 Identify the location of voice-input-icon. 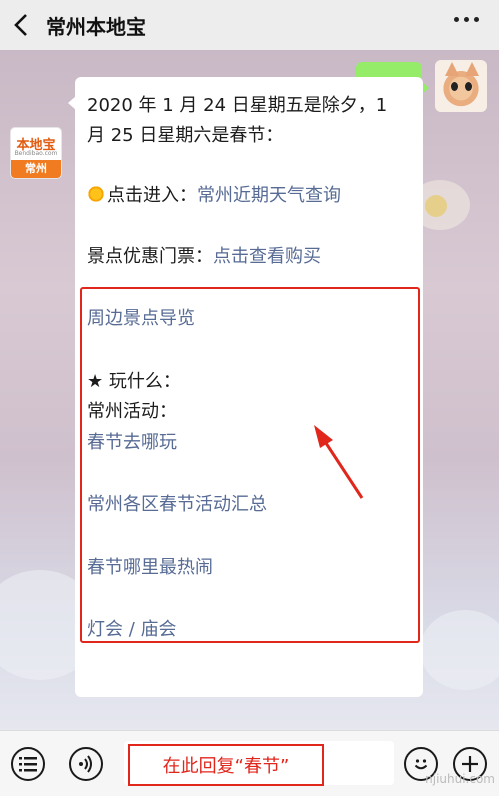
(86, 764).